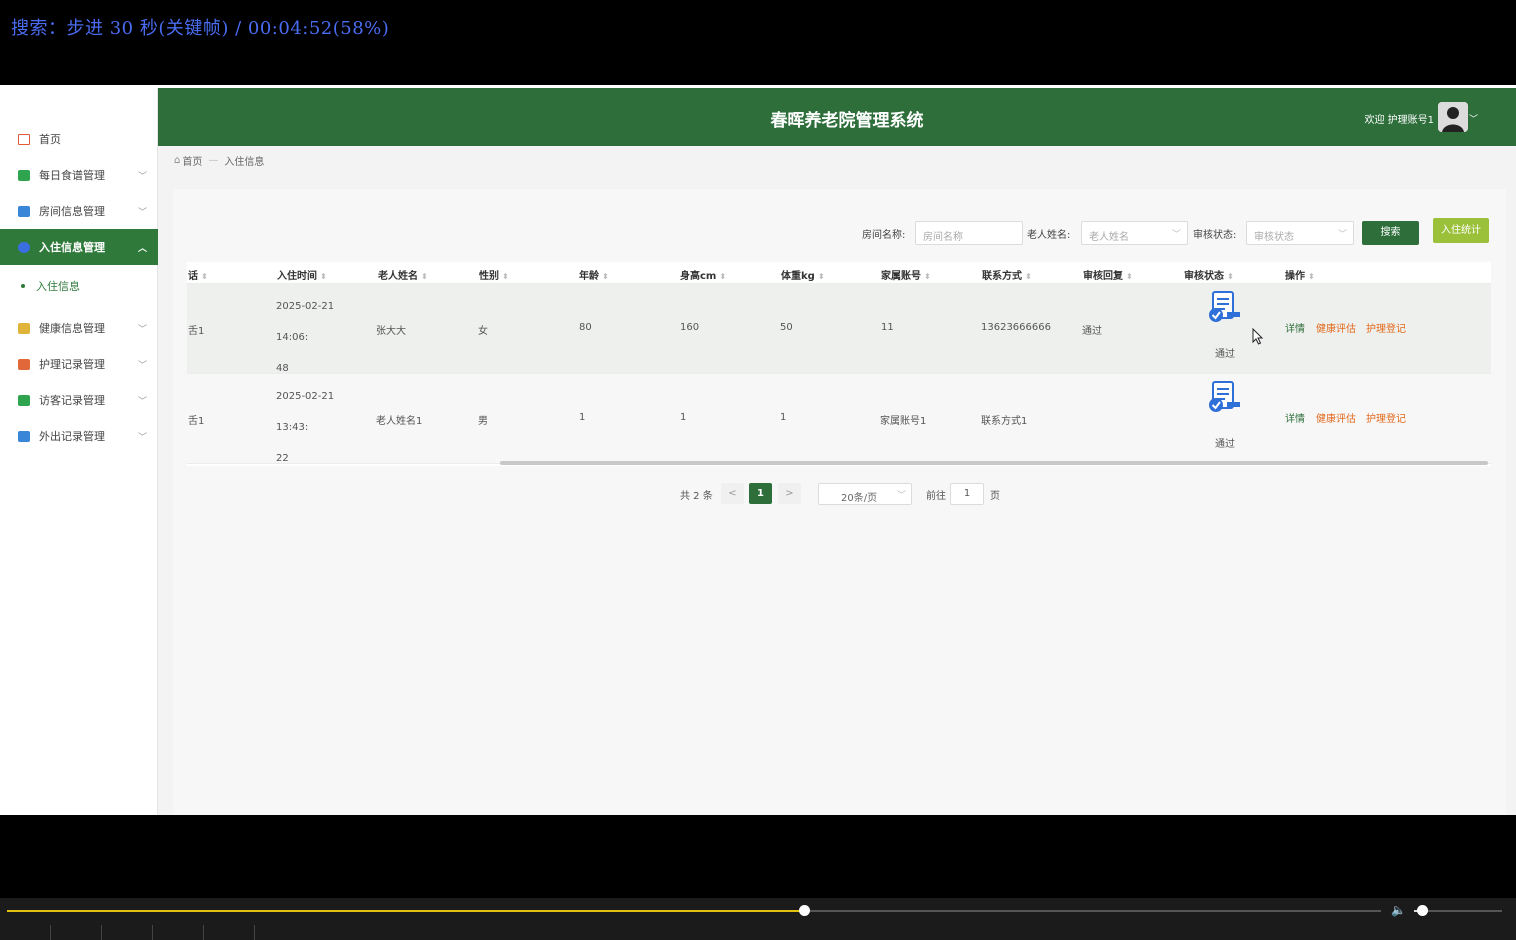  What do you see at coordinates (24, 436) in the screenshot?
I see `outing-icon` at bounding box center [24, 436].